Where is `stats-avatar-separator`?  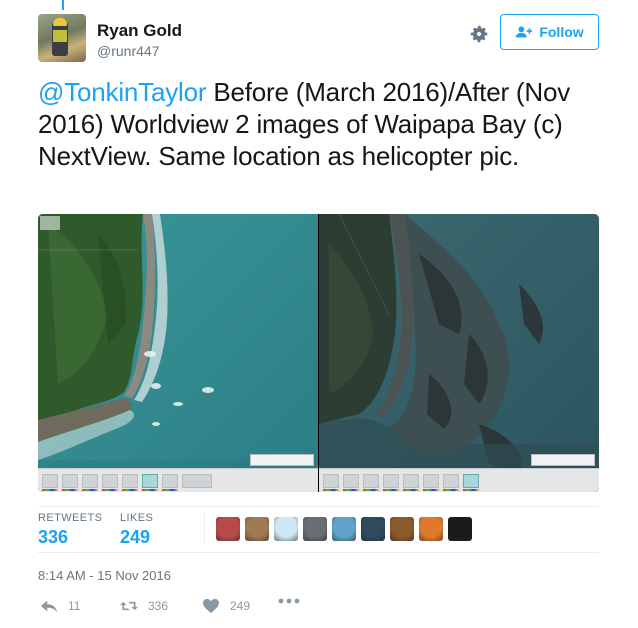 stats-avatar-separator is located at coordinates (204, 529).